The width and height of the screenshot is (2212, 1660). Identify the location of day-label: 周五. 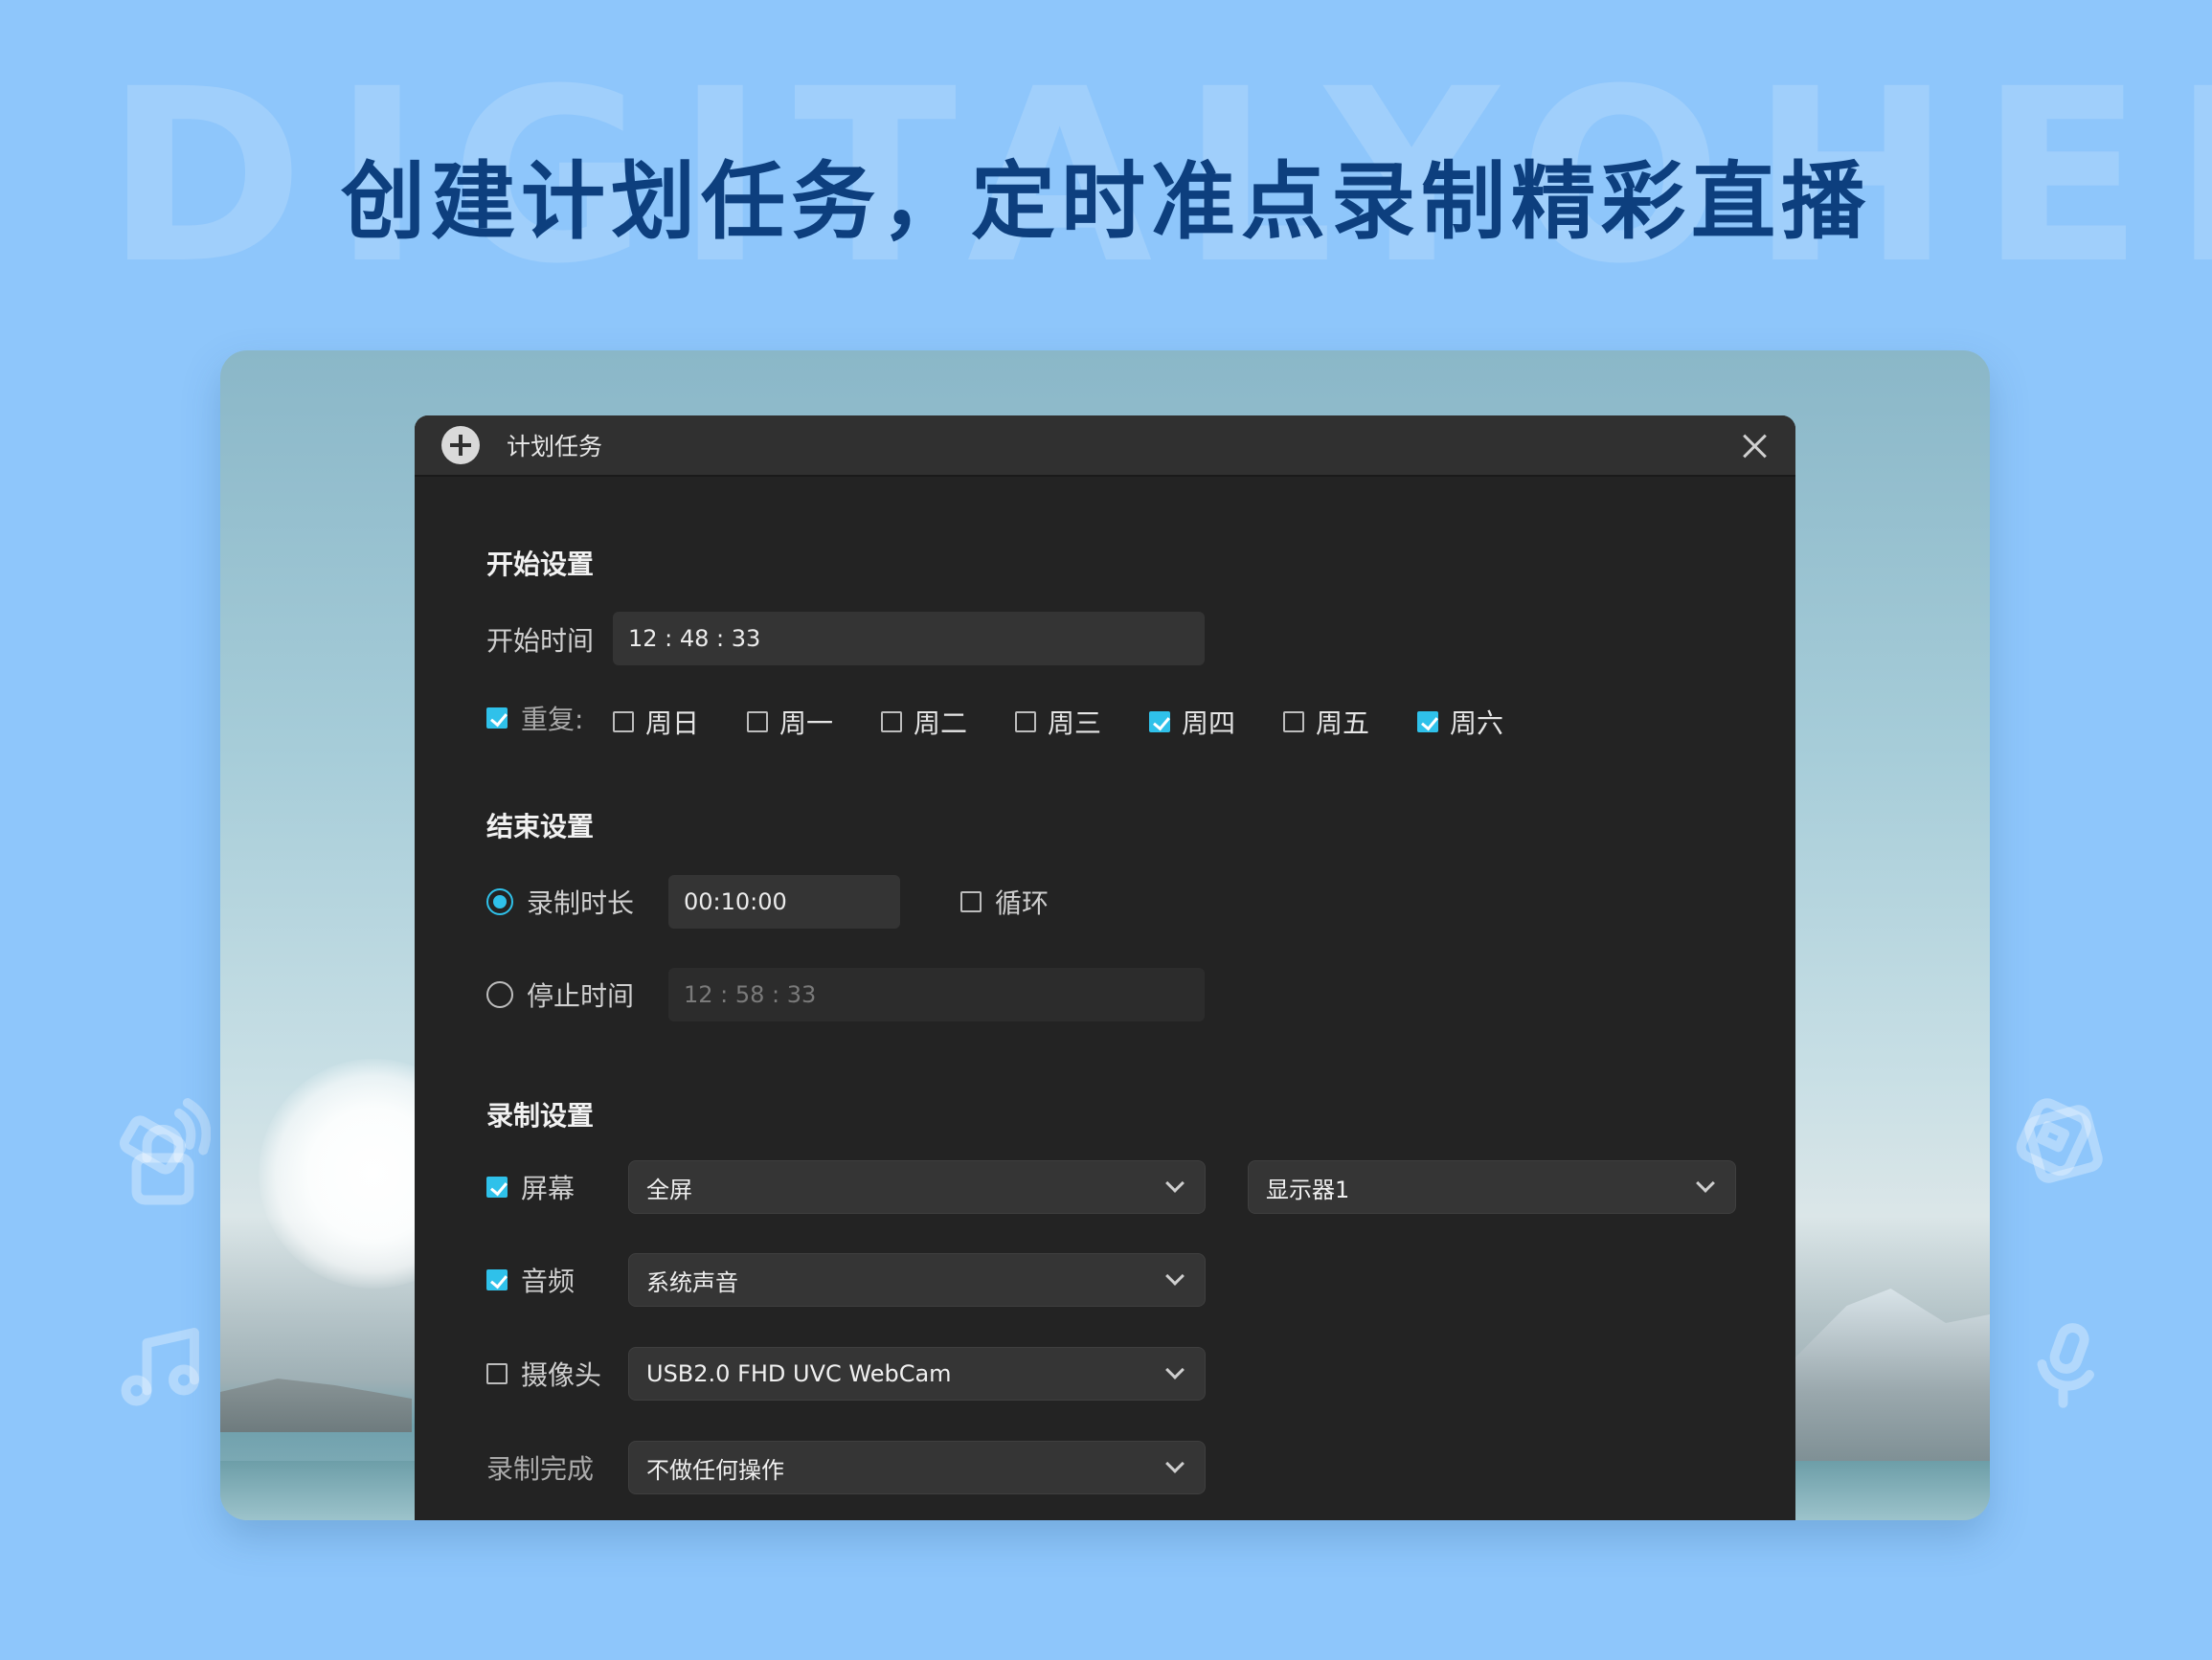
(1343, 723).